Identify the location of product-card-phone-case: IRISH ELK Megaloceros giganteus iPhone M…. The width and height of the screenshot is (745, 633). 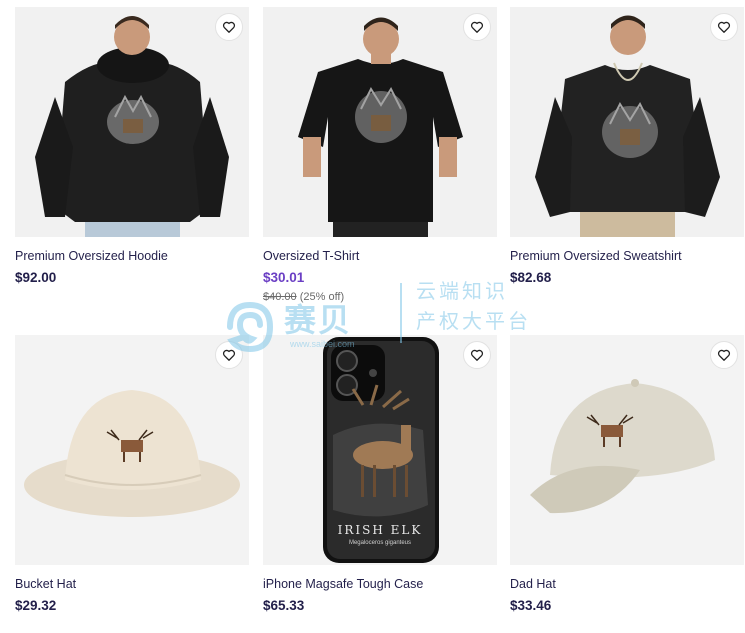
(380, 474).